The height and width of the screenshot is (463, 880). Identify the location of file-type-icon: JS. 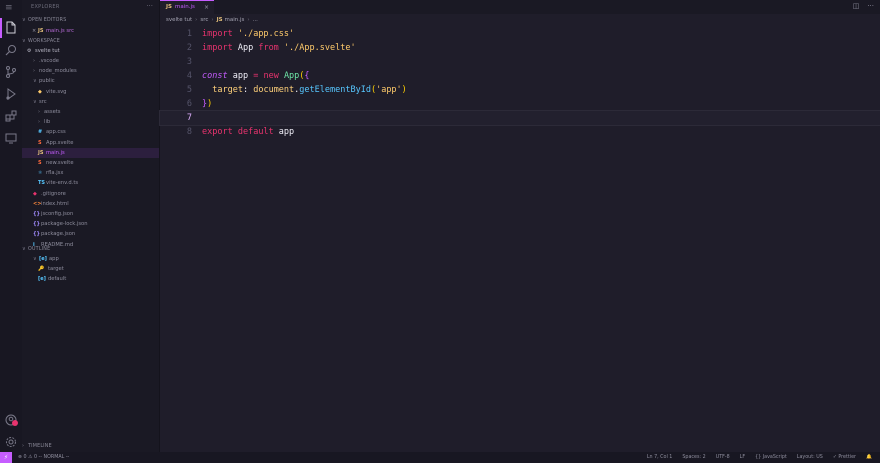
(41, 152).